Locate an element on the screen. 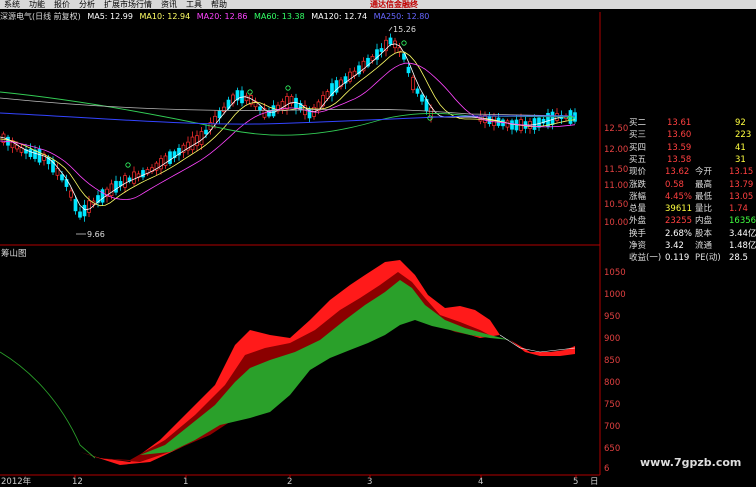  quote-field-label: 最低 is located at coordinates (704, 196).